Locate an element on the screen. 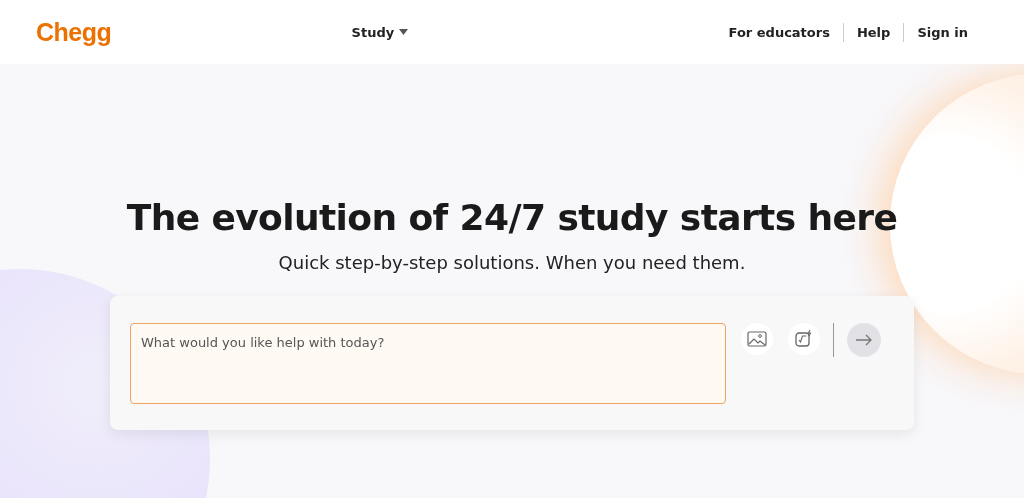 This screenshot has width=1024, height=498. image-icon is located at coordinates (757, 339).